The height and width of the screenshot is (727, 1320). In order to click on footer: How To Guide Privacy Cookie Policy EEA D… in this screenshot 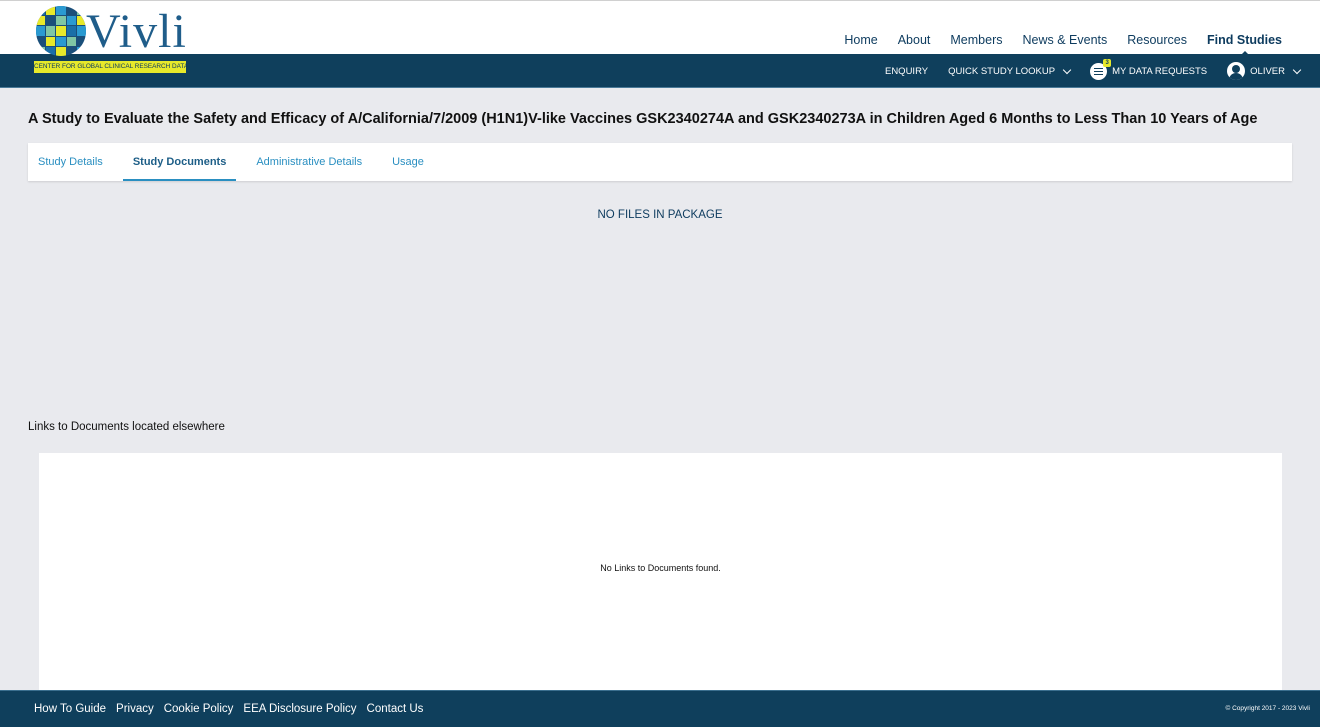, I will do `click(660, 708)`.